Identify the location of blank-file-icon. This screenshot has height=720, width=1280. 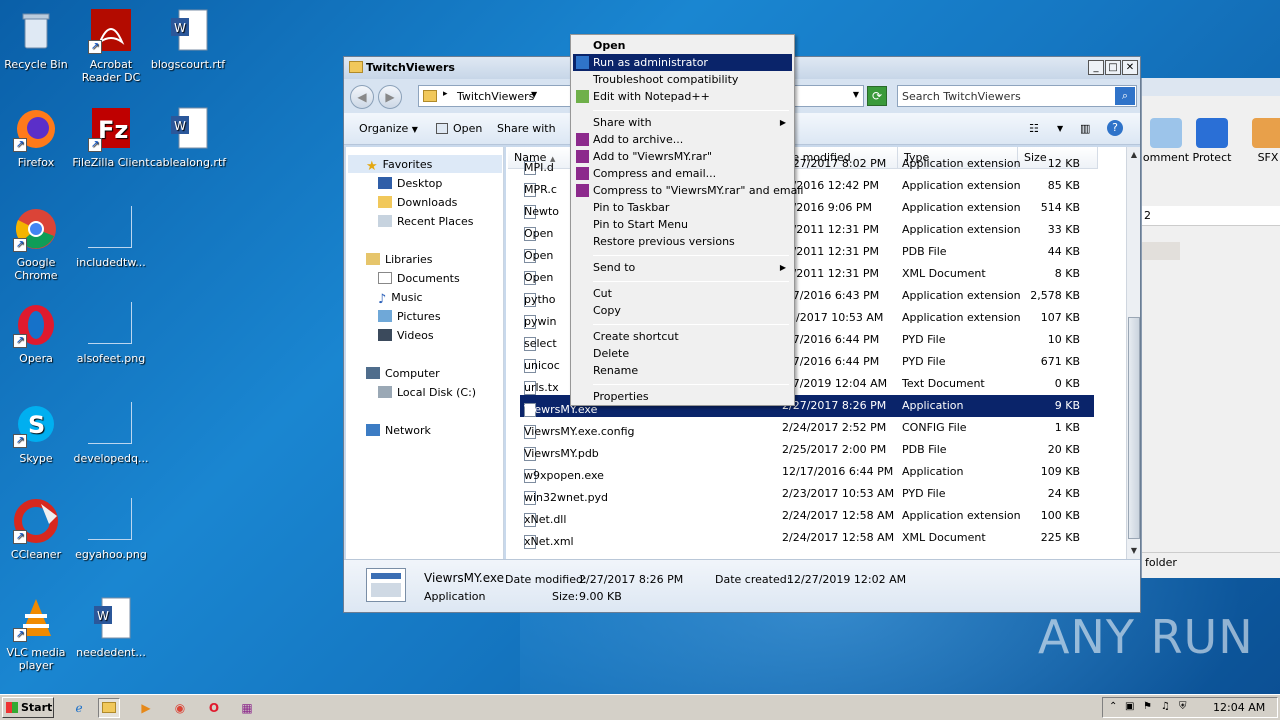
(111, 521).